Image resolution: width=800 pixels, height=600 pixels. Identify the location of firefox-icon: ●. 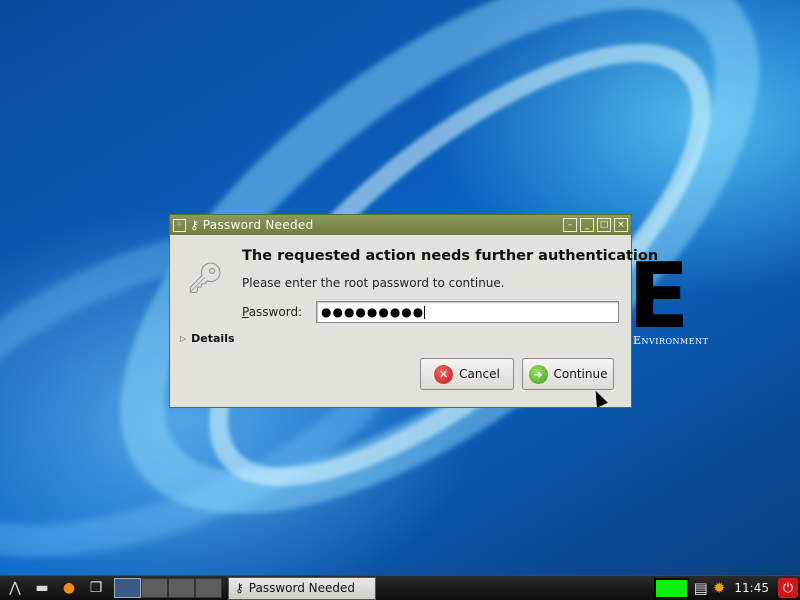
(69, 588).